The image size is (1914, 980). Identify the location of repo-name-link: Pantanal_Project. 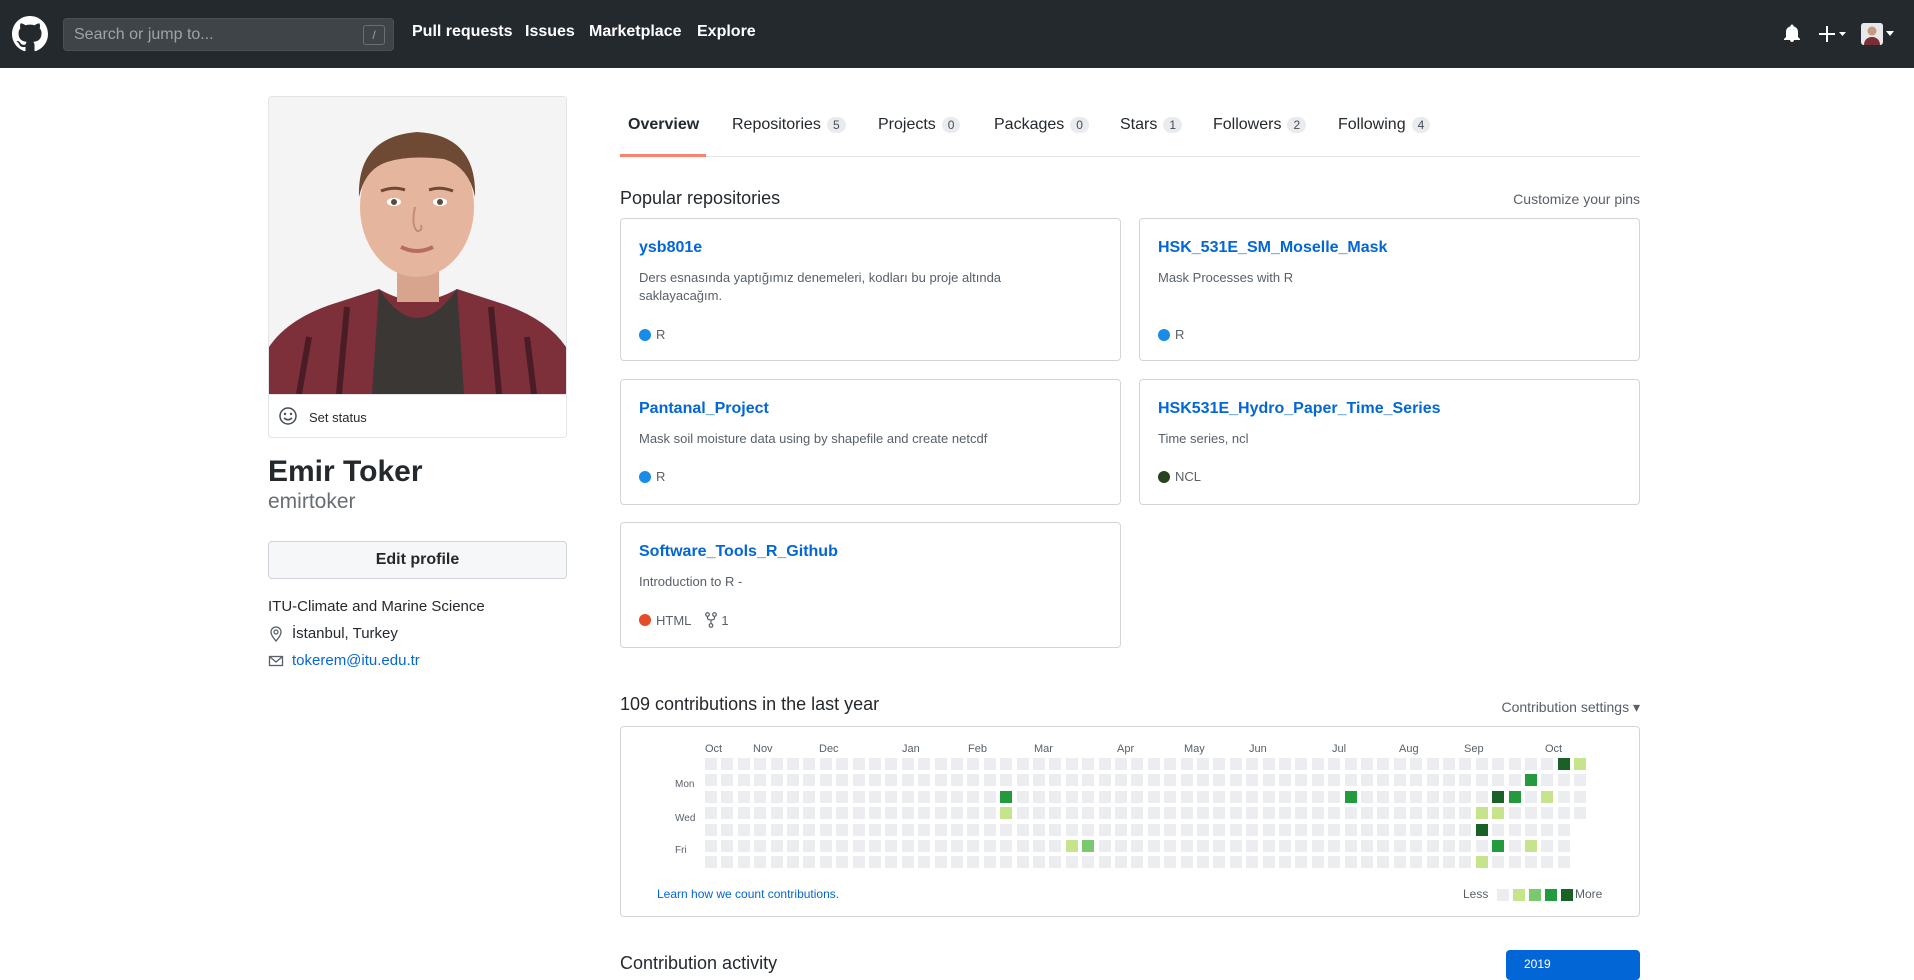
(704, 409).